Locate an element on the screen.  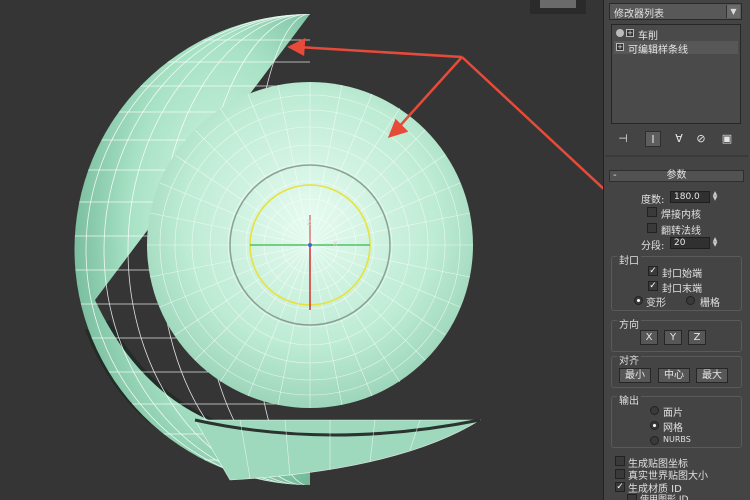
flip-normals-label: 翻转法线 is located at coordinates (681, 231).